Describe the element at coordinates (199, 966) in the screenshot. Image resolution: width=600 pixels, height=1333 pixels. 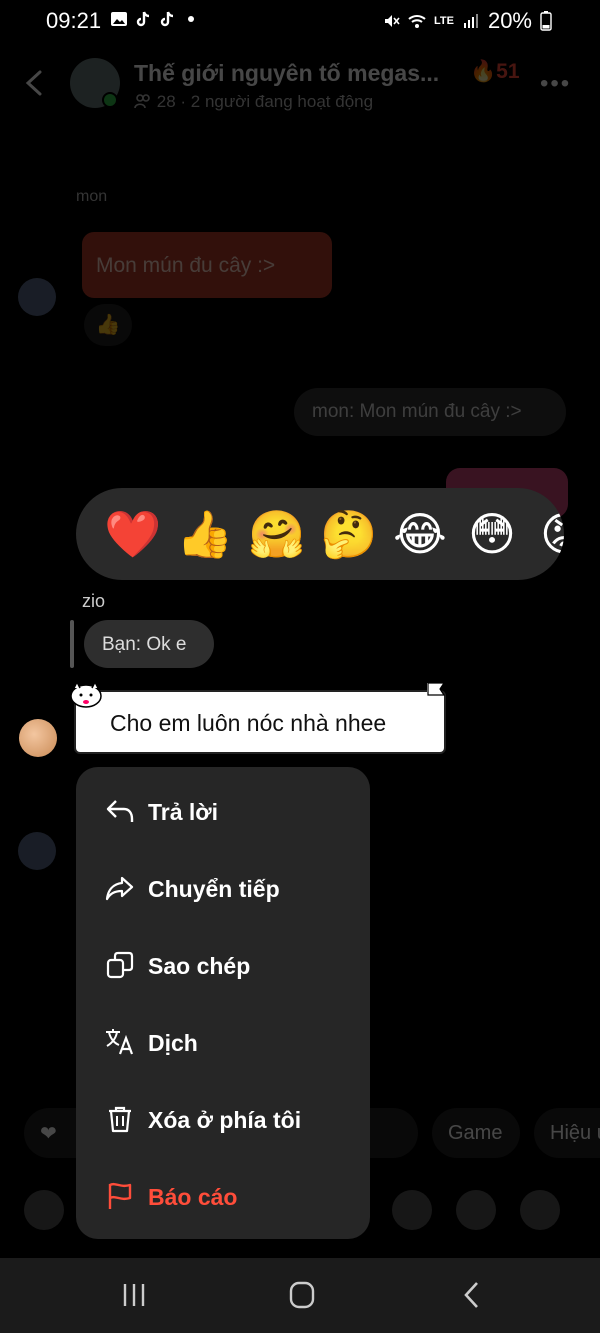
I see `menu-label-copy: Sao chép` at that location.